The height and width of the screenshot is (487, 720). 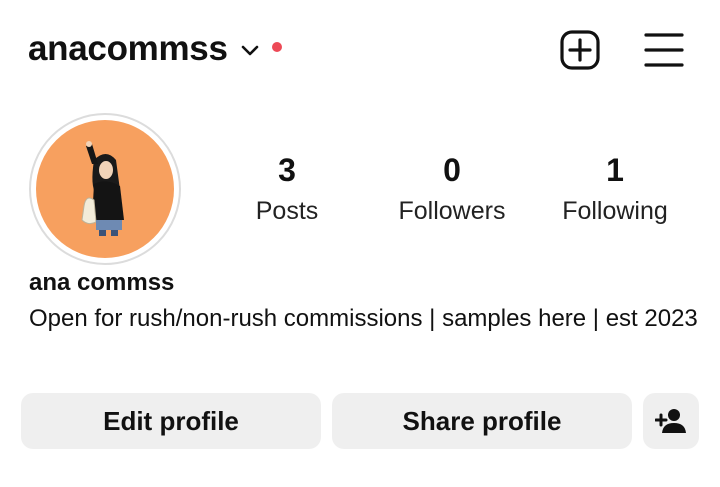 What do you see at coordinates (615, 211) in the screenshot?
I see `following-label: Following` at bounding box center [615, 211].